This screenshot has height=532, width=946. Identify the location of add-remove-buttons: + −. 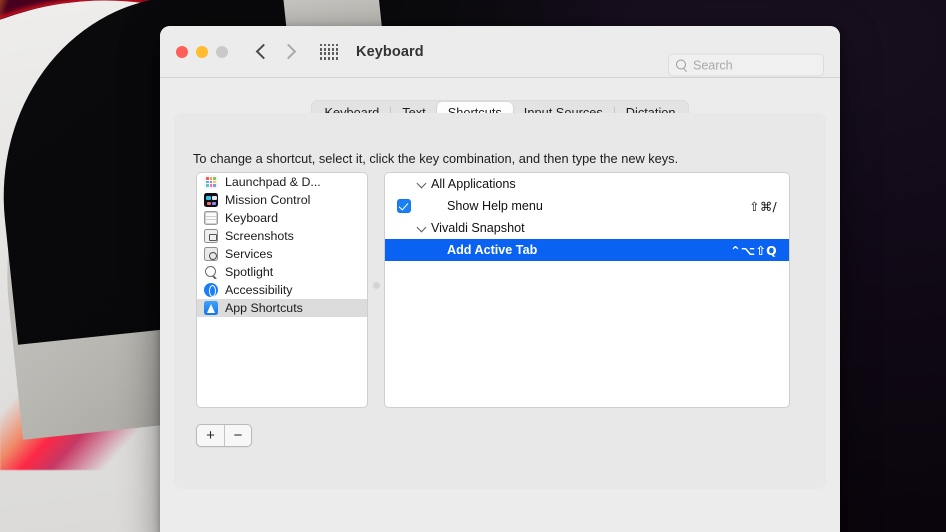
(224, 435).